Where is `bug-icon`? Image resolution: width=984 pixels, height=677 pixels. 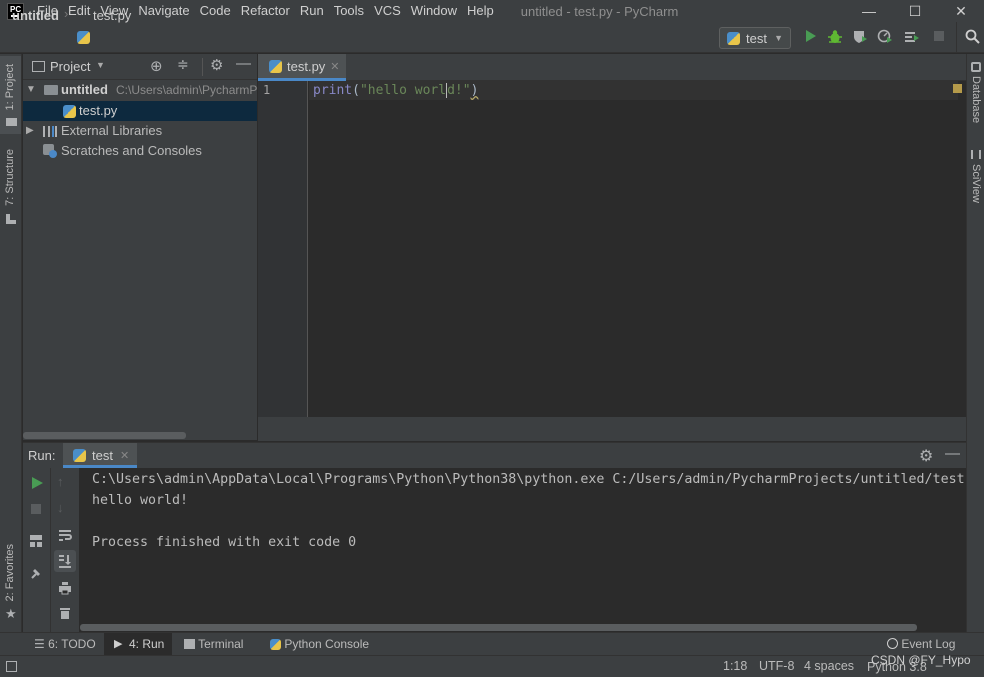
bug-icon is located at coordinates (835, 36).